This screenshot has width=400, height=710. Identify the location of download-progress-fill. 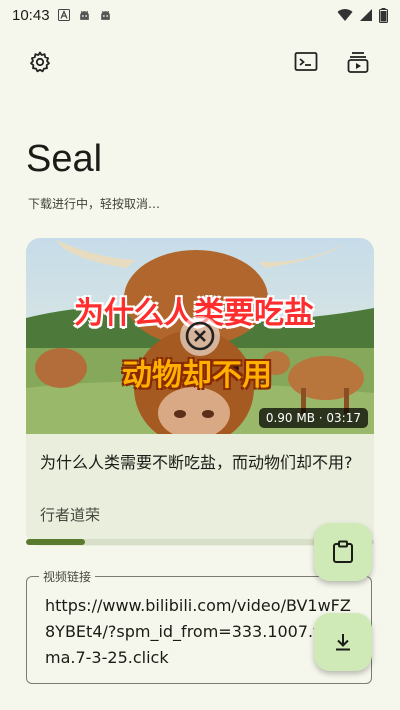
(56, 542).